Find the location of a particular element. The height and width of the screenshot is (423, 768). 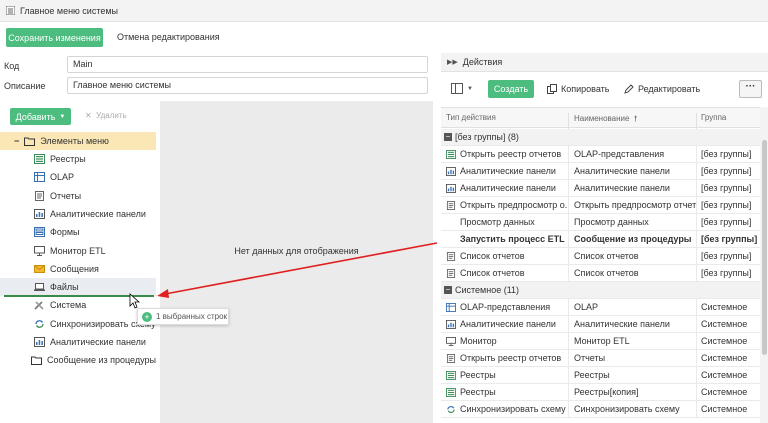

column-header-name: Наименование 🠕 is located at coordinates (605, 120).